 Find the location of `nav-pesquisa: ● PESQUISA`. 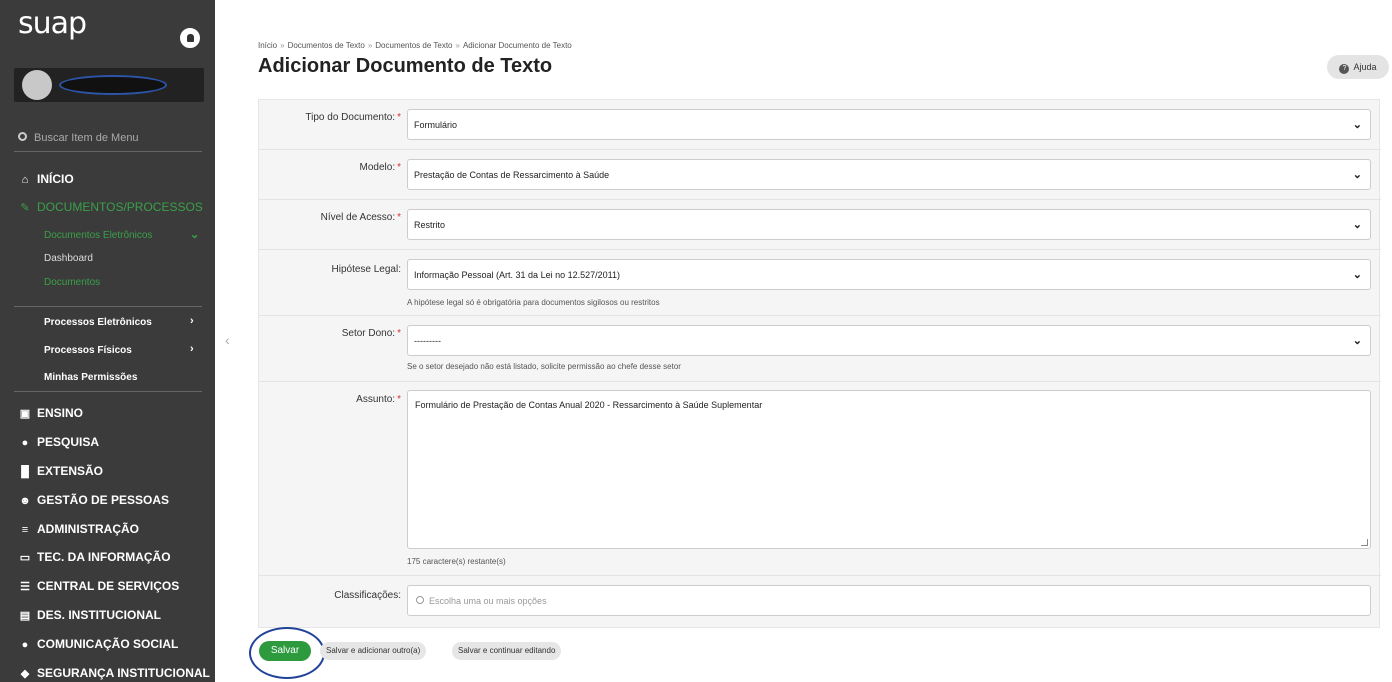

nav-pesquisa: ● PESQUISA is located at coordinates (58, 442).